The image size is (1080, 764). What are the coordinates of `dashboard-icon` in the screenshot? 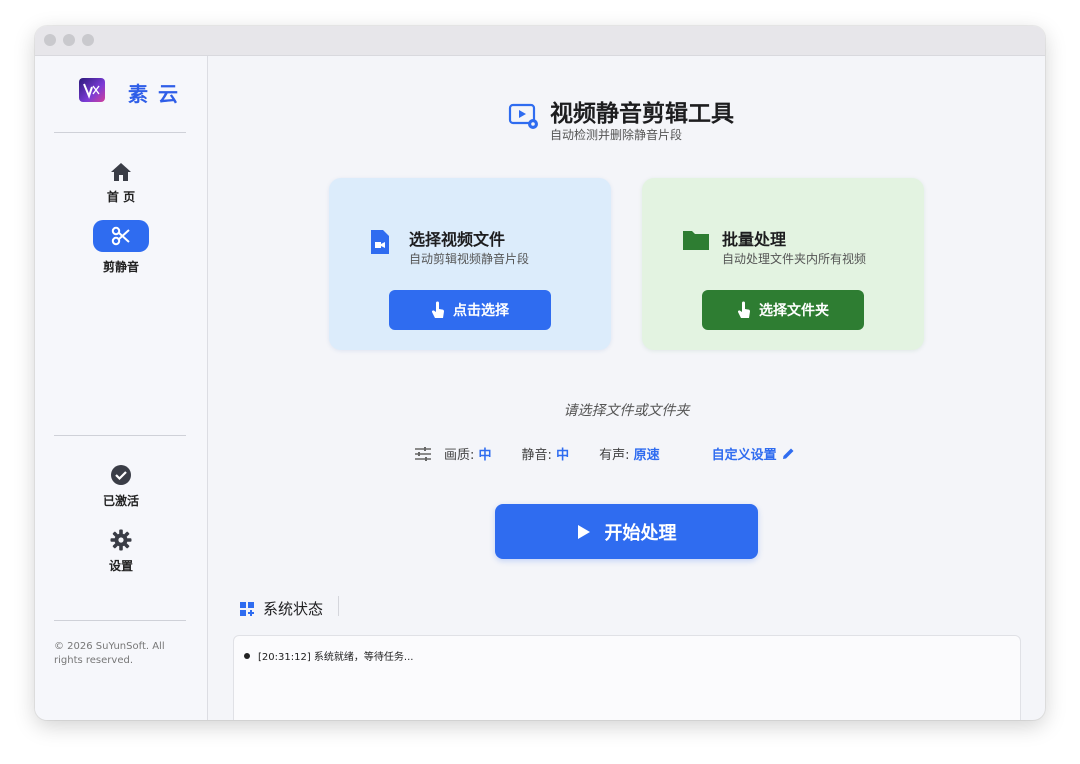 It's located at (247, 608).